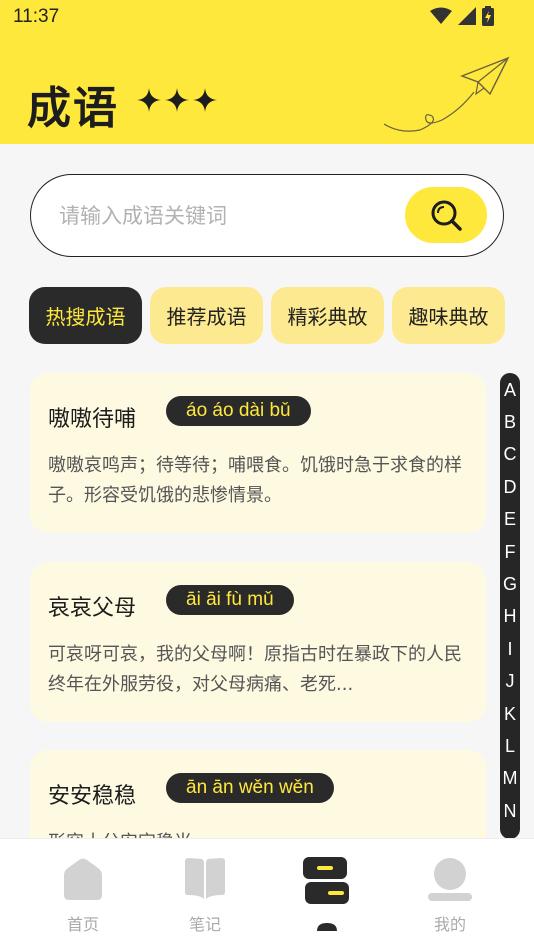 The image size is (534, 949). I want to click on index-letter-i: I, so click(510, 648).